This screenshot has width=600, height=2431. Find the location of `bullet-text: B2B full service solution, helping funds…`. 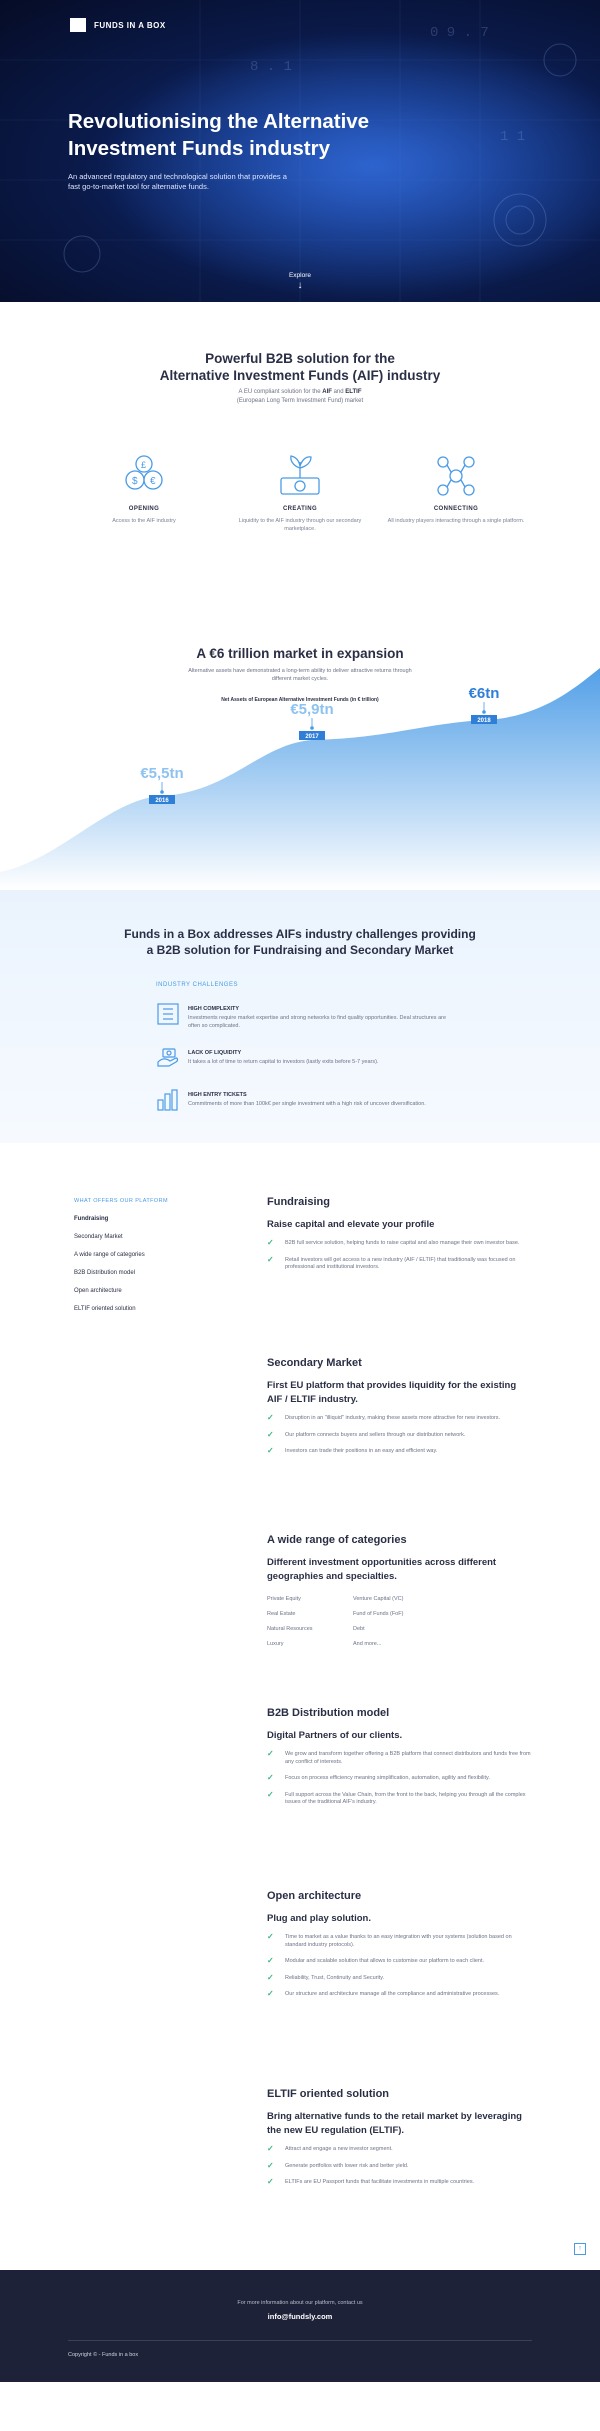

bullet-text: B2B full service solution, helping funds… is located at coordinates (402, 1243).